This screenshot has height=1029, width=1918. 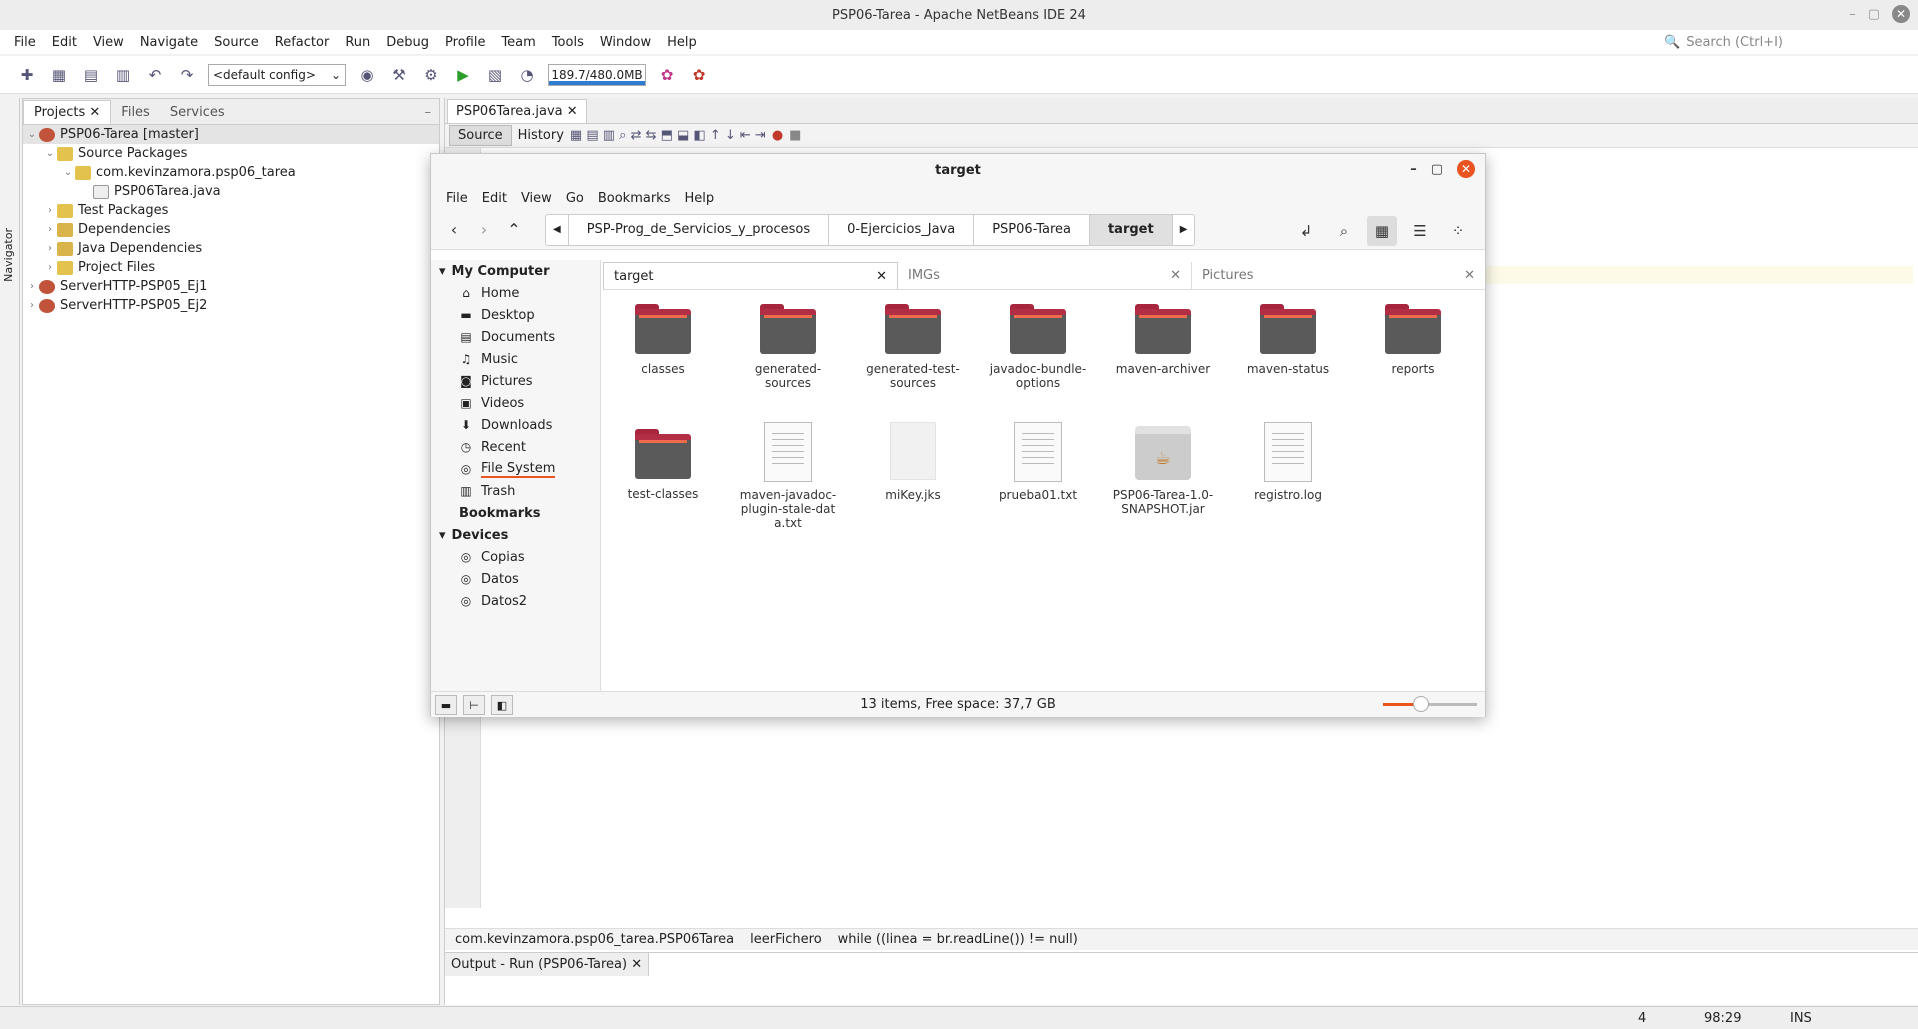 I want to click on sidebar-item-device: ◎ Copias, so click(x=515, y=557).